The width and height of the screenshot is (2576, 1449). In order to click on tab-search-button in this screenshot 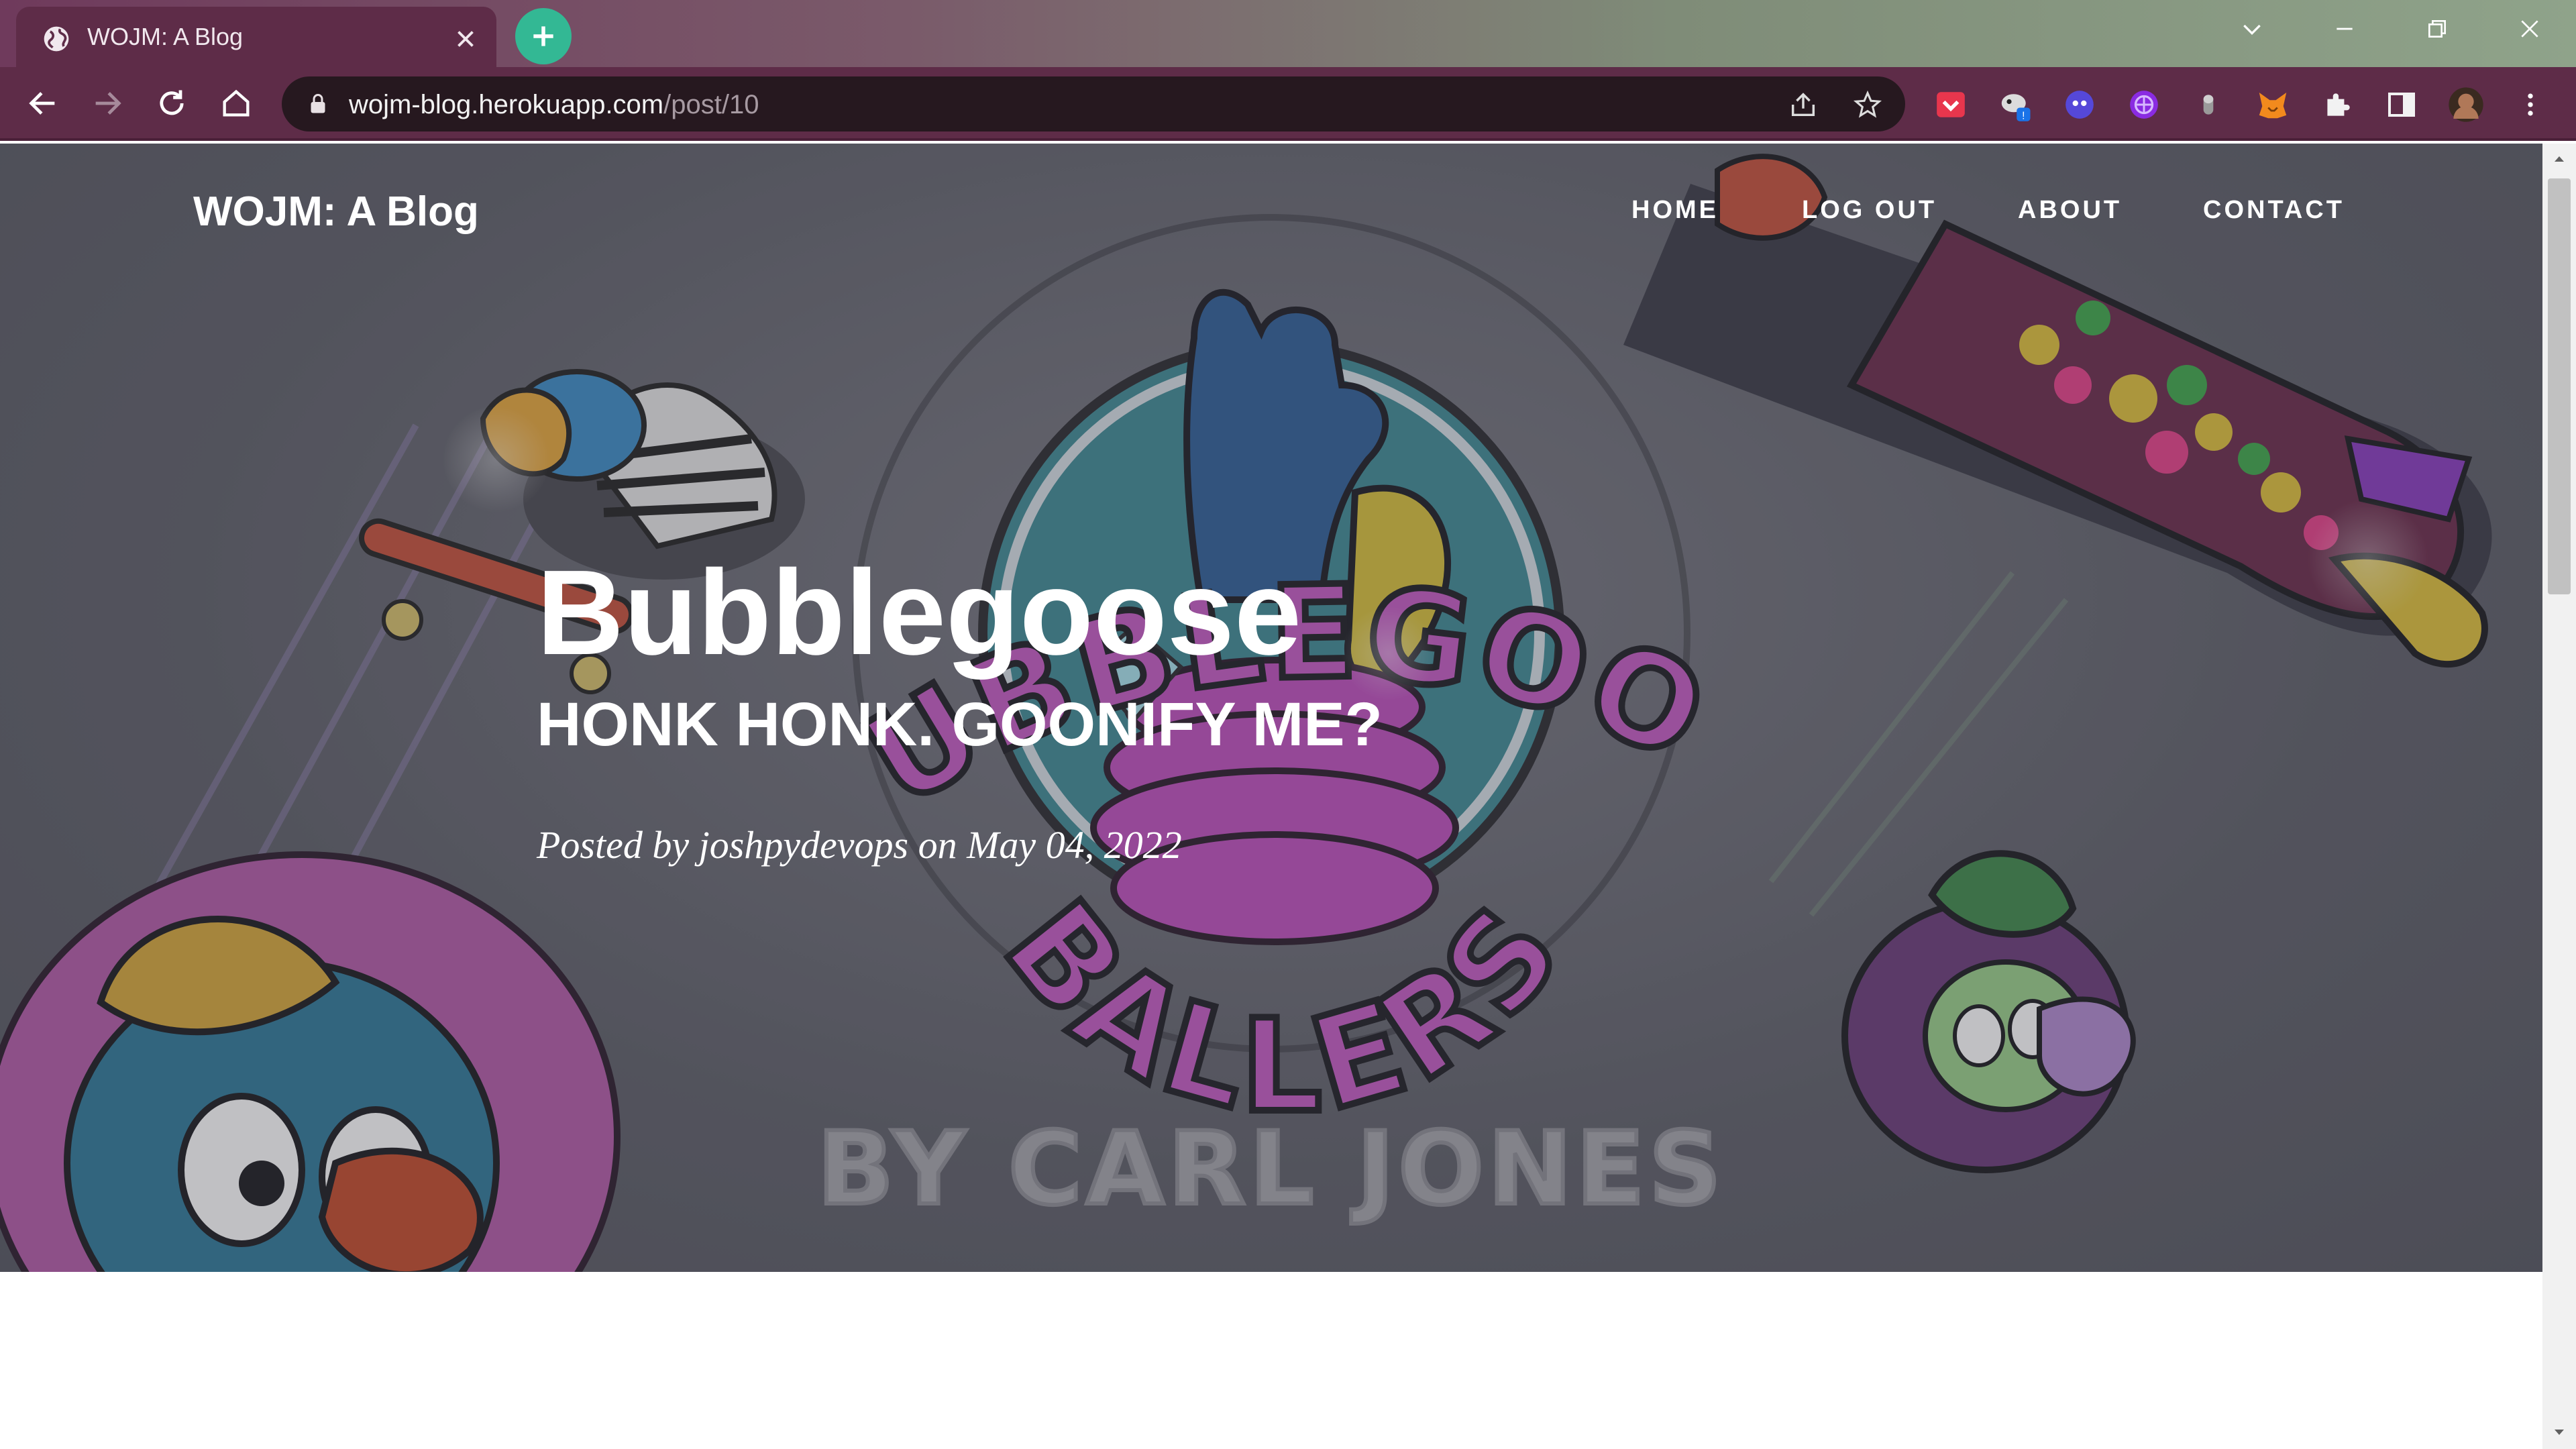, I will do `click(2252, 29)`.